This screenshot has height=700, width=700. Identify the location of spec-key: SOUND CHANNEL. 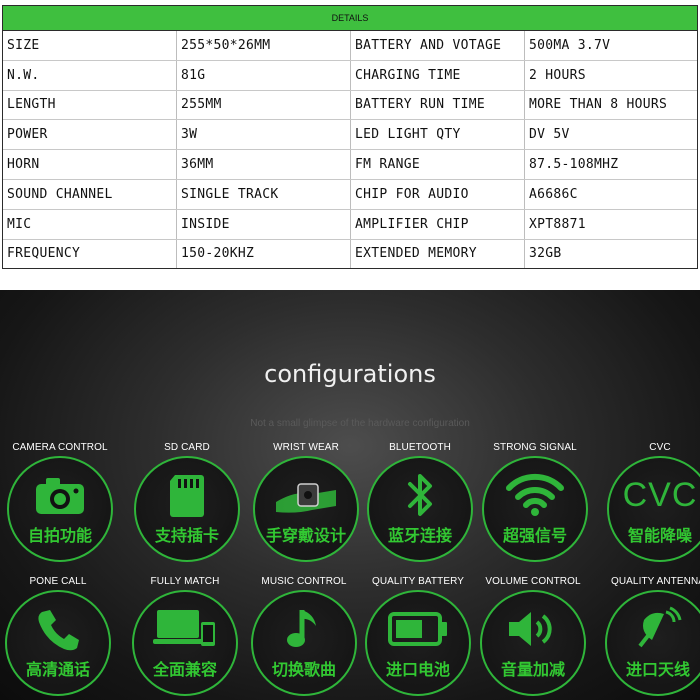
(90, 194).